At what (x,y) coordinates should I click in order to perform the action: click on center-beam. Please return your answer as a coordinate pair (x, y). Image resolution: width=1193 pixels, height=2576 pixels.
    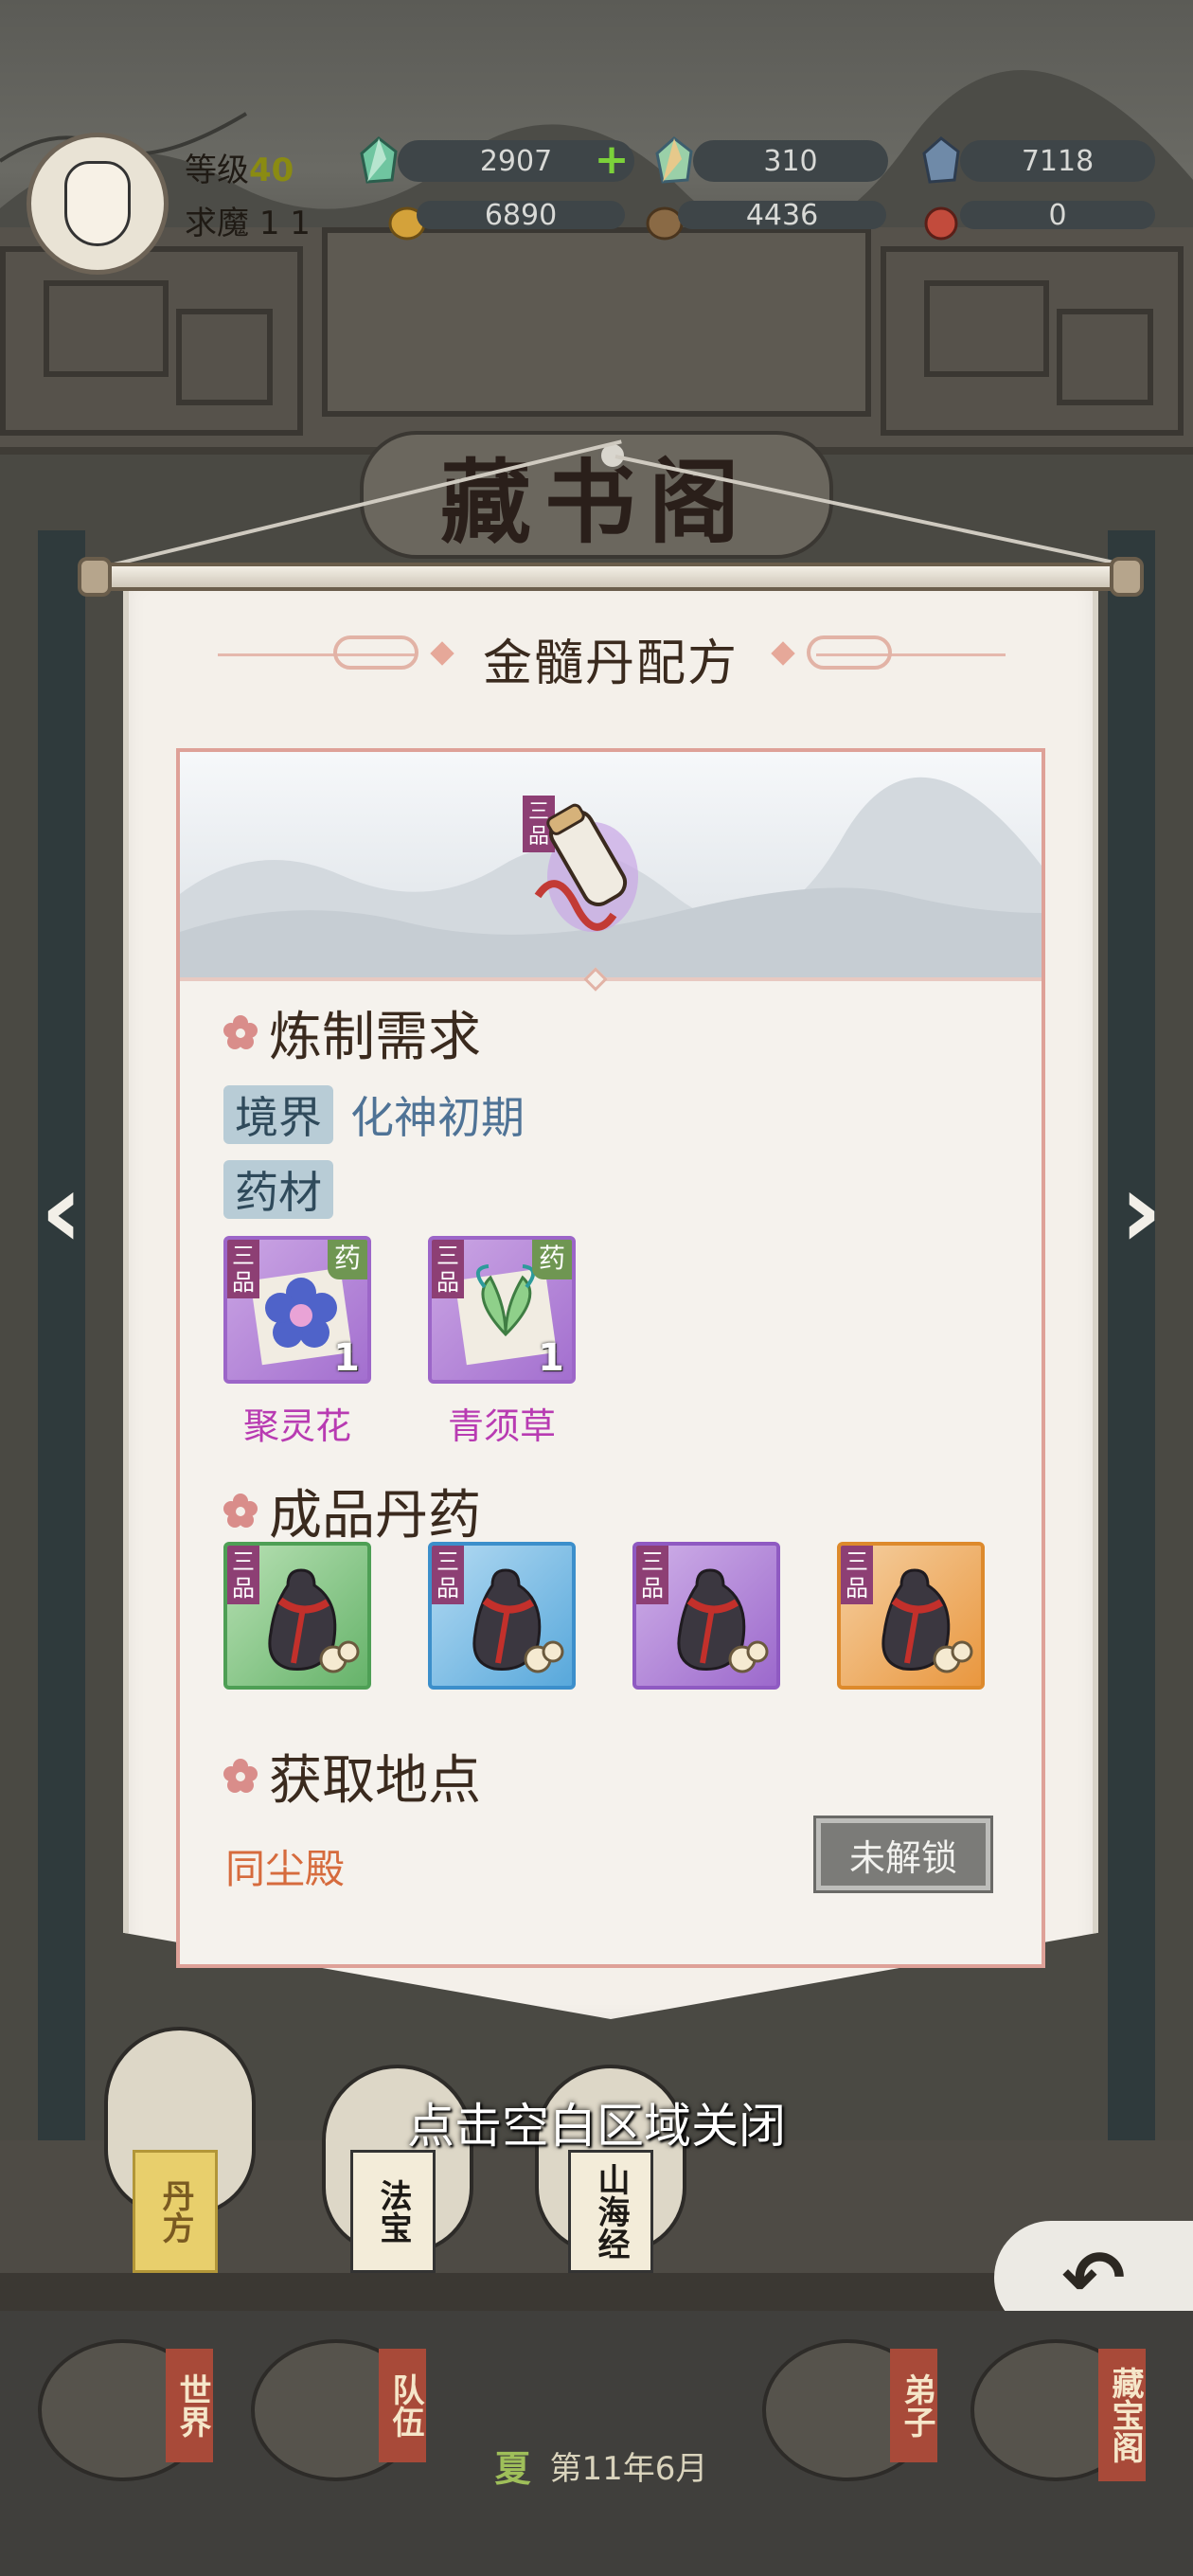
    Looking at the image, I should click on (596, 322).